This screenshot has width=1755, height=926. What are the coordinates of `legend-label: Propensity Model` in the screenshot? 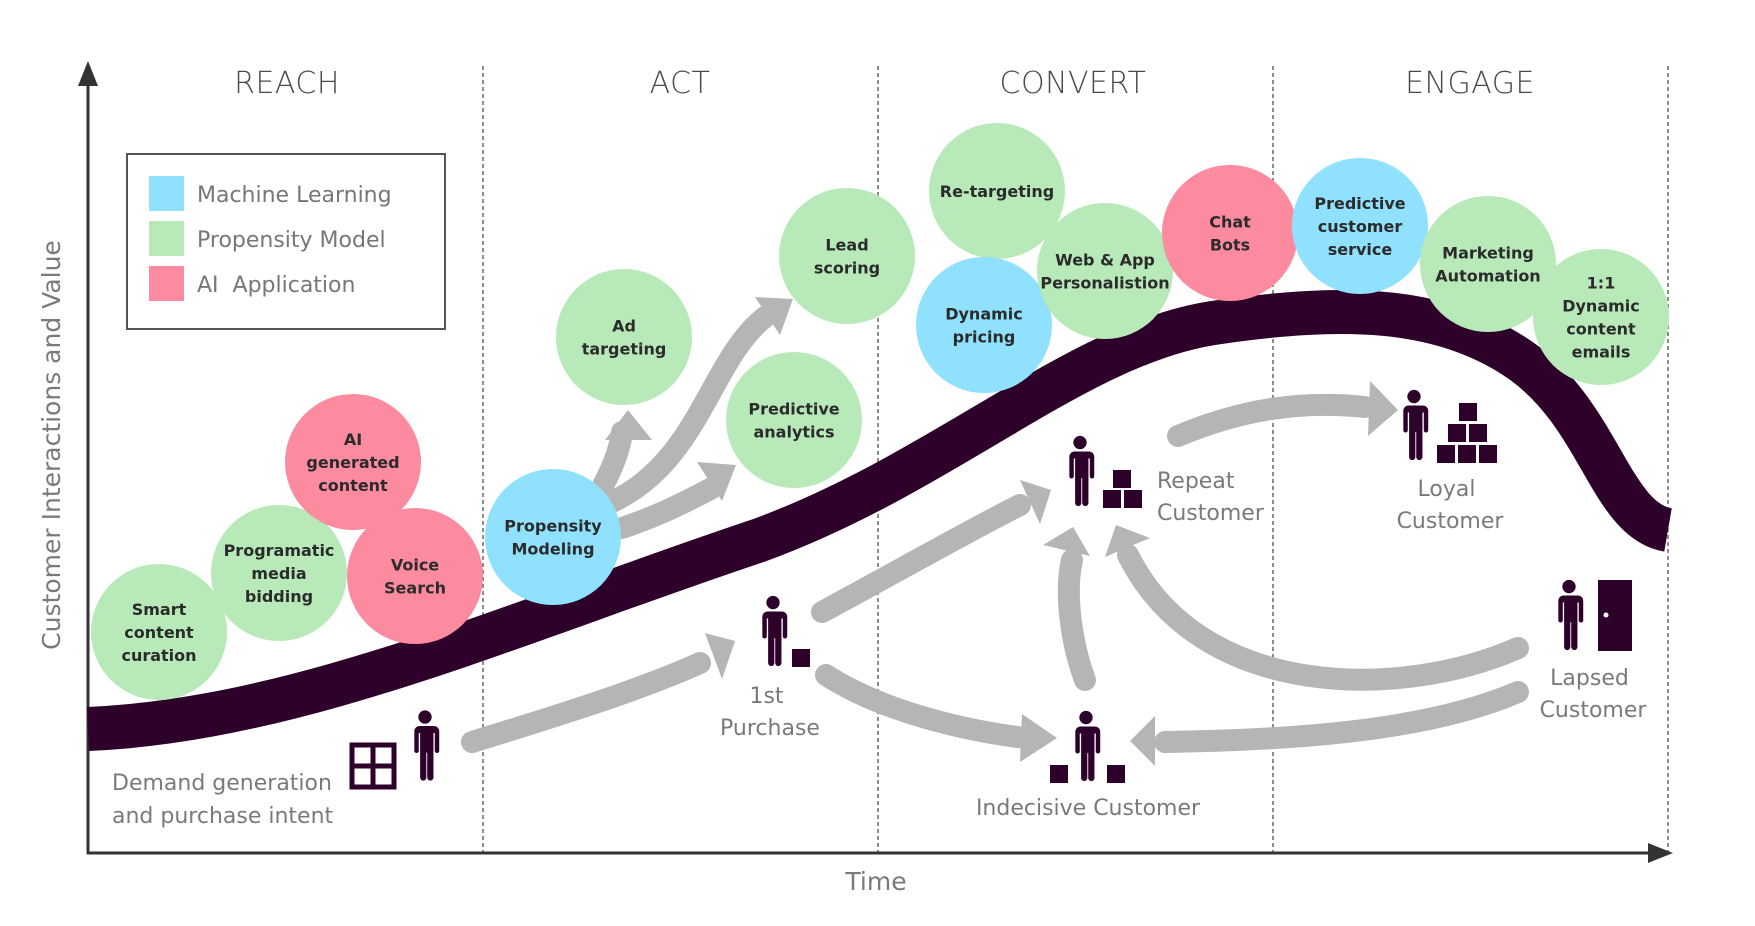 It's located at (291, 240).